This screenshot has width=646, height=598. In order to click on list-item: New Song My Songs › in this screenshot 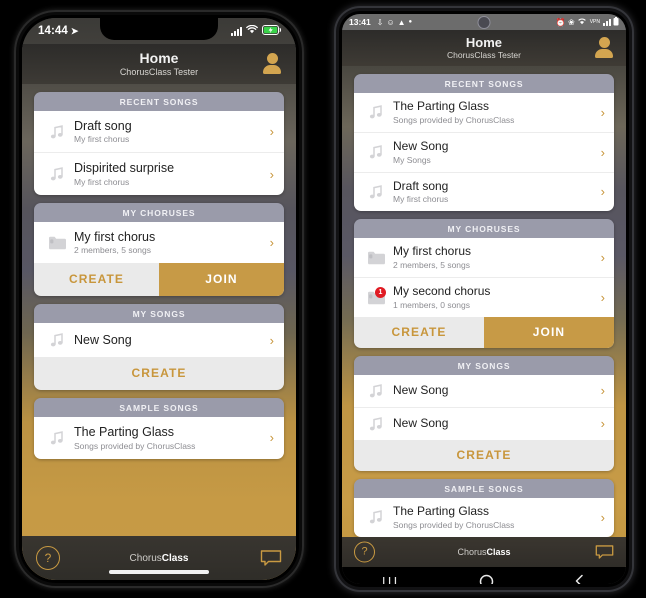, I will do `click(484, 151)`.